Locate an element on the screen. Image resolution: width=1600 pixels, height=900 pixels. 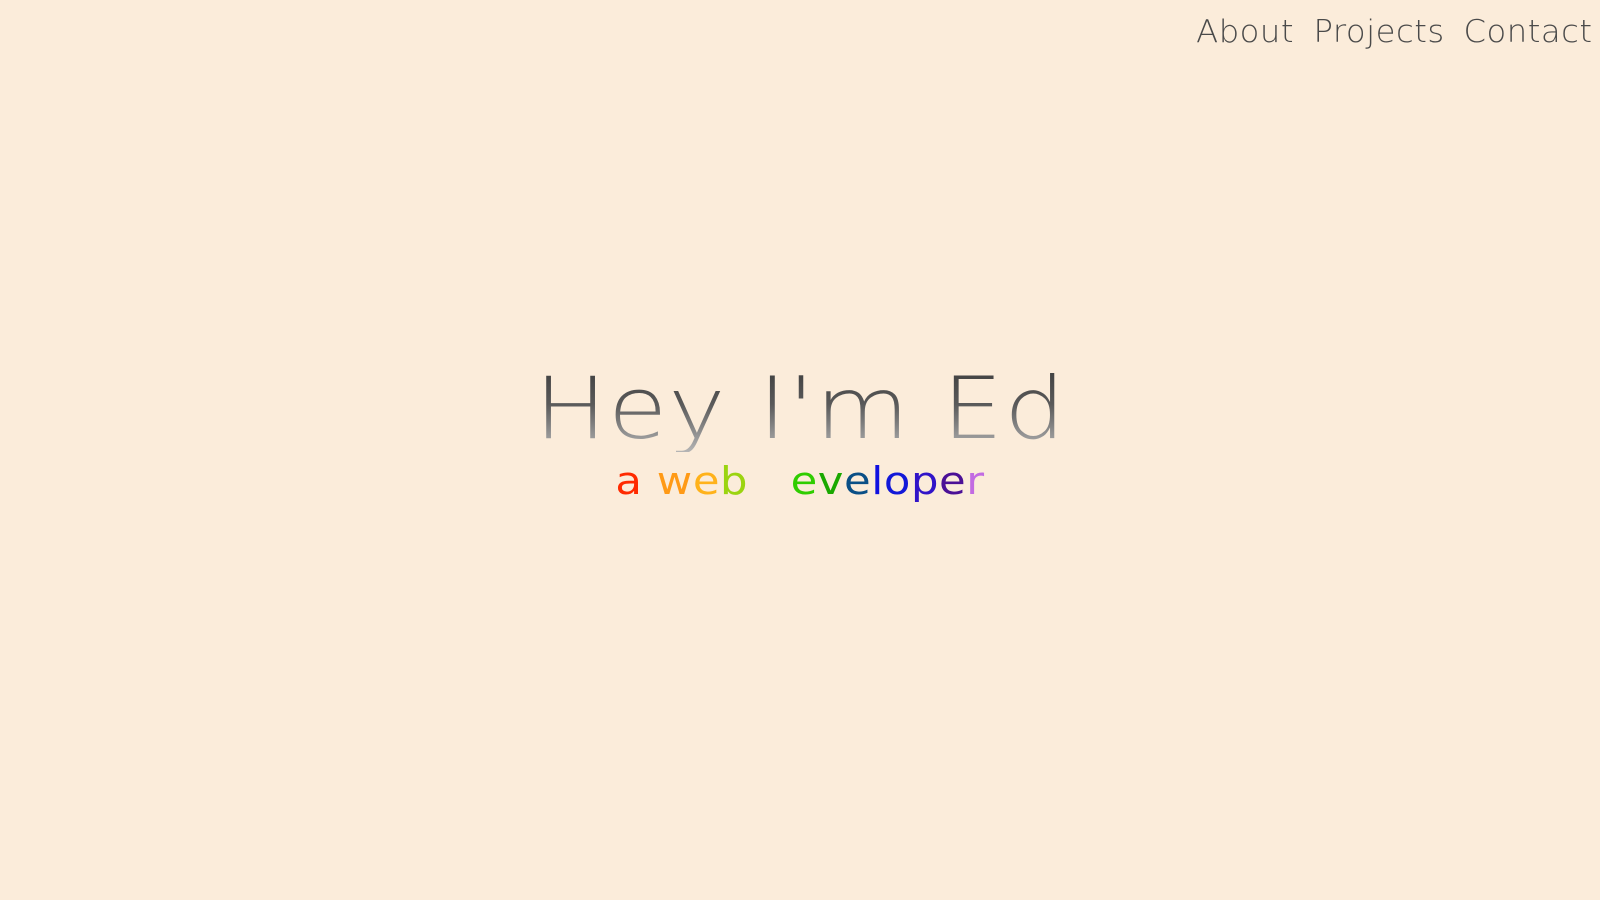
nav-link-about: About is located at coordinates (1245, 32).